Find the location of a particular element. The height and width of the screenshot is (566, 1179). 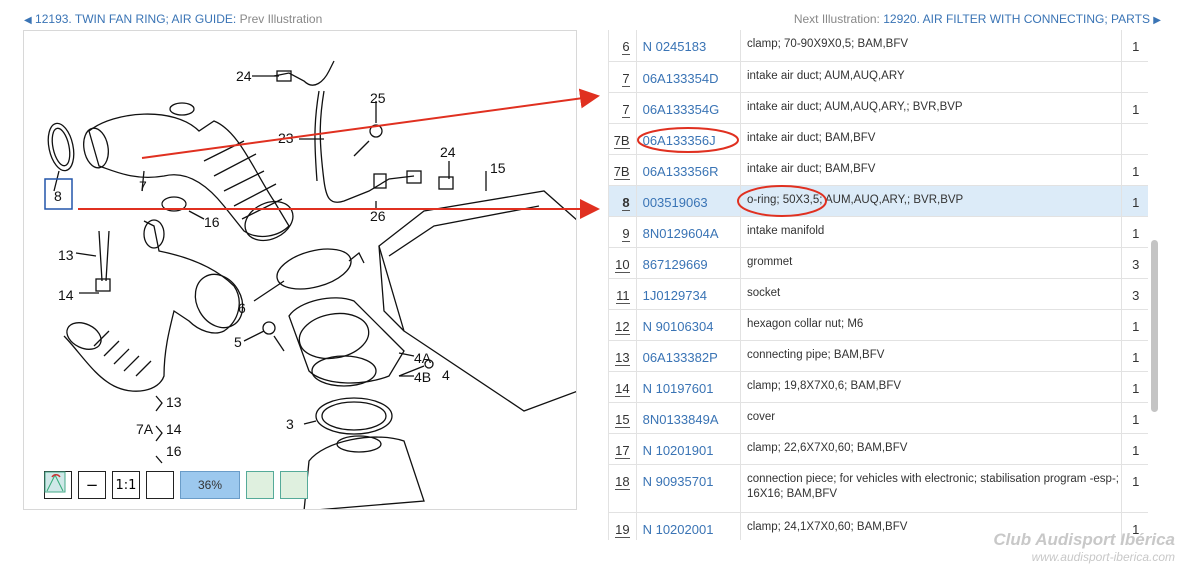

position-number: 12 is located at coordinates (622, 326).